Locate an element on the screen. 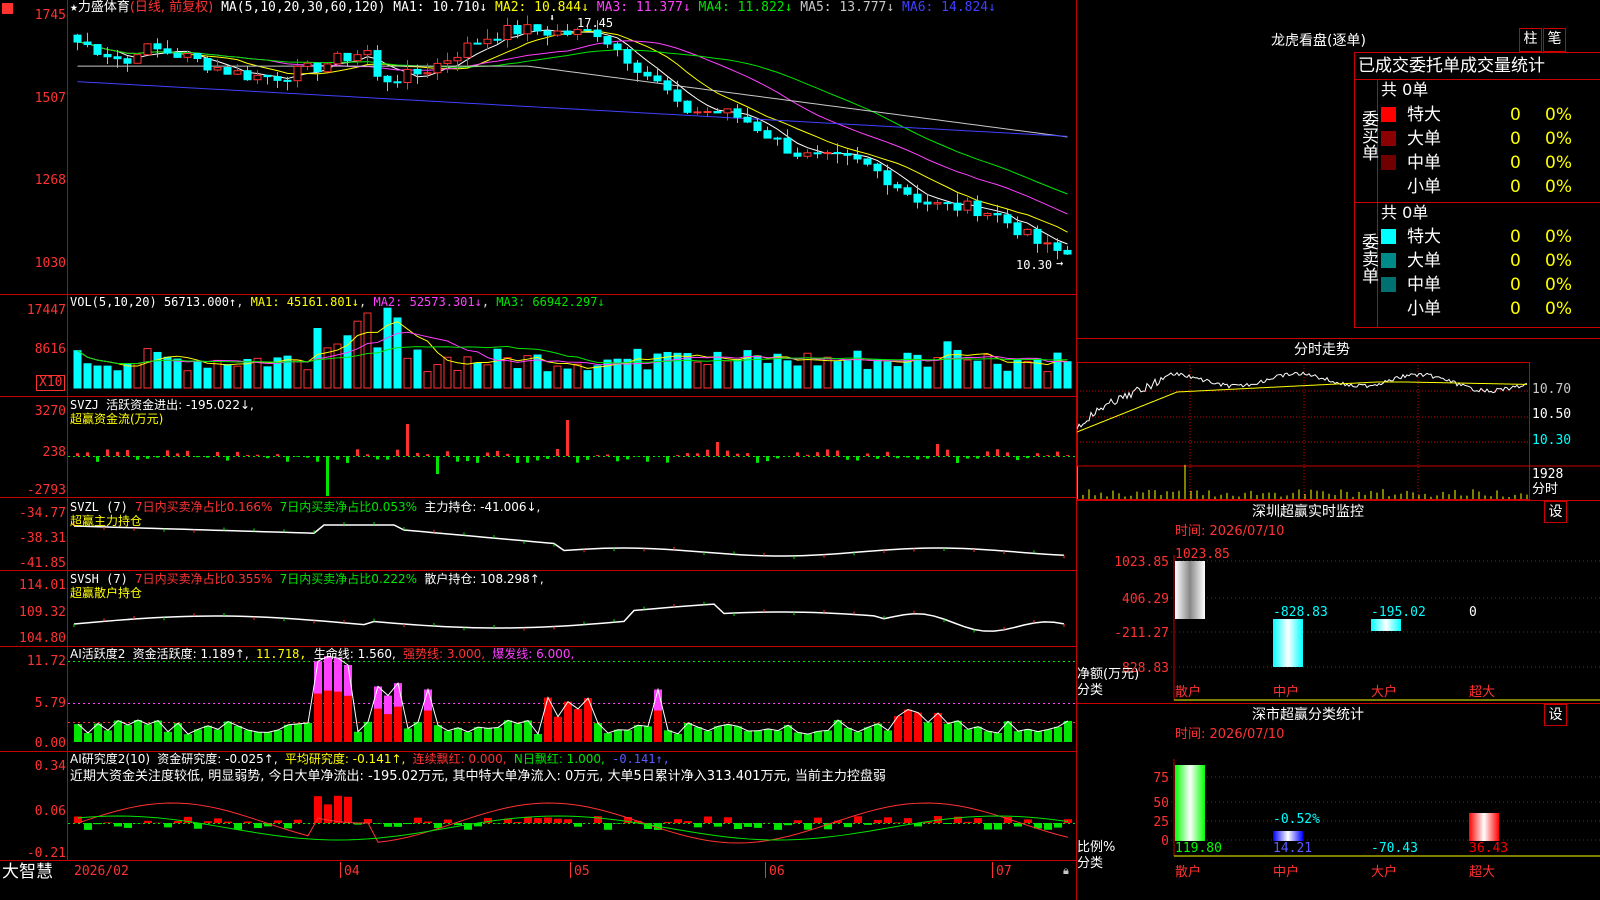  szc-yaxis-label: 50 is located at coordinates (1161, 803).